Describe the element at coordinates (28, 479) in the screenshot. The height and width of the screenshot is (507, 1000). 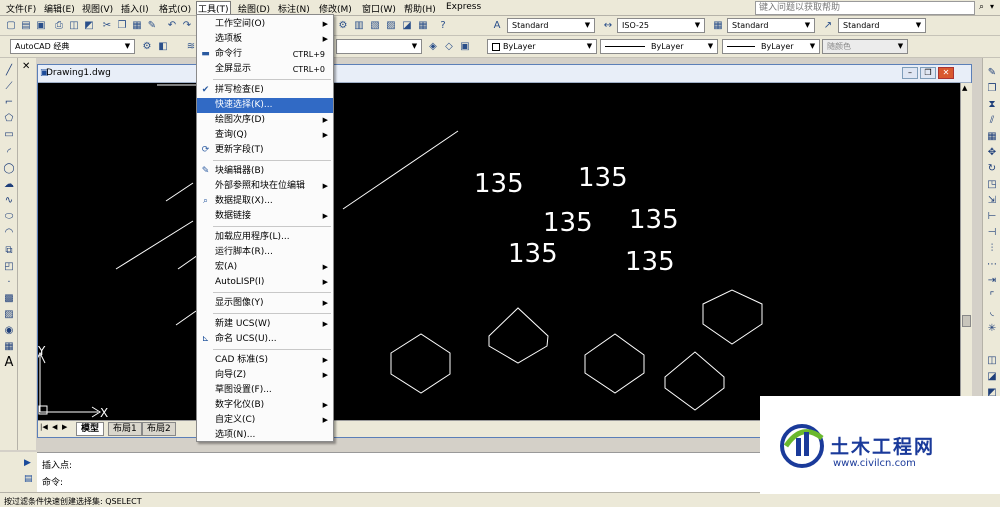
I see `command-list-icon: ▤` at that location.